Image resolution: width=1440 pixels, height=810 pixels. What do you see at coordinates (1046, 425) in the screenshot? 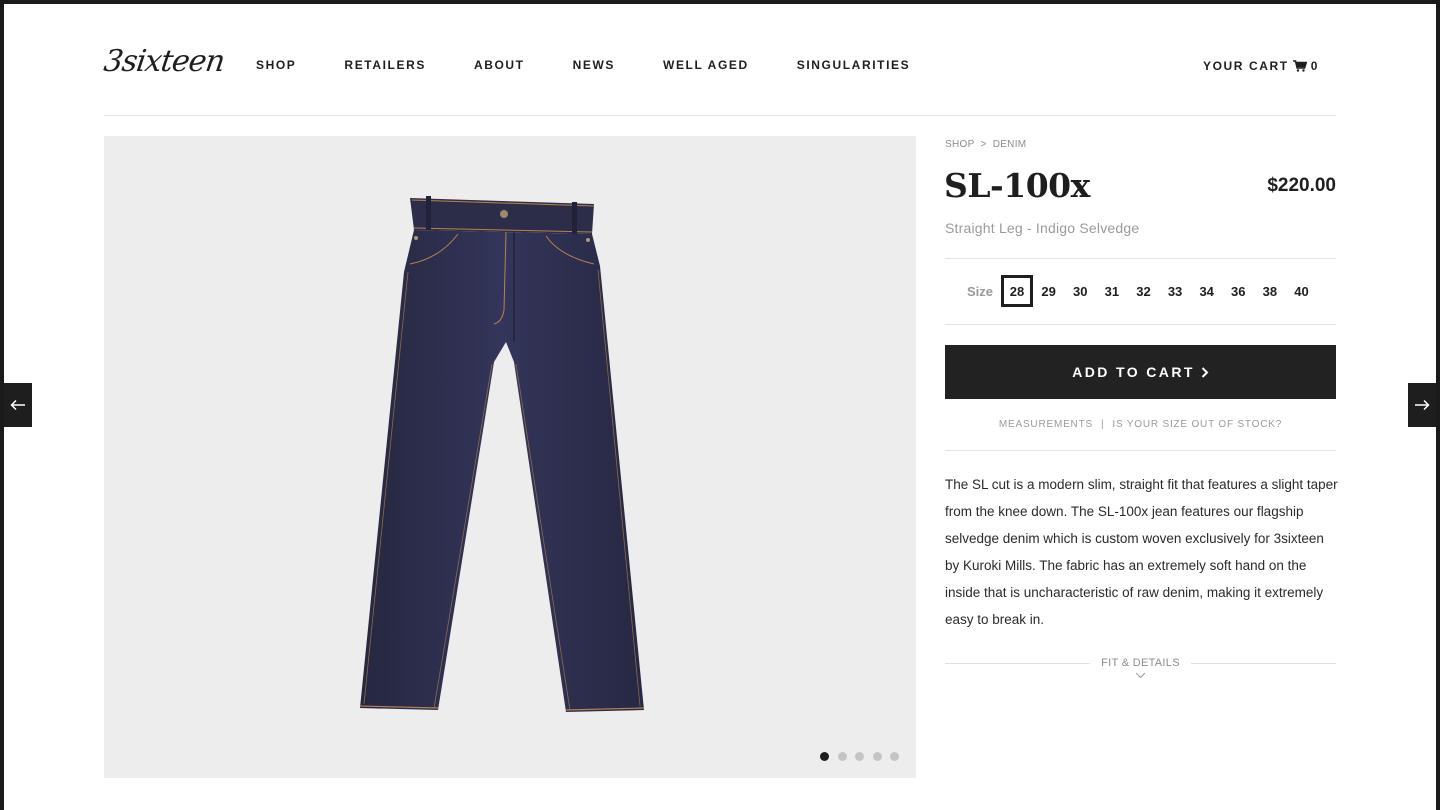
I see `measurements-link: MEASUREMENTS` at bounding box center [1046, 425].